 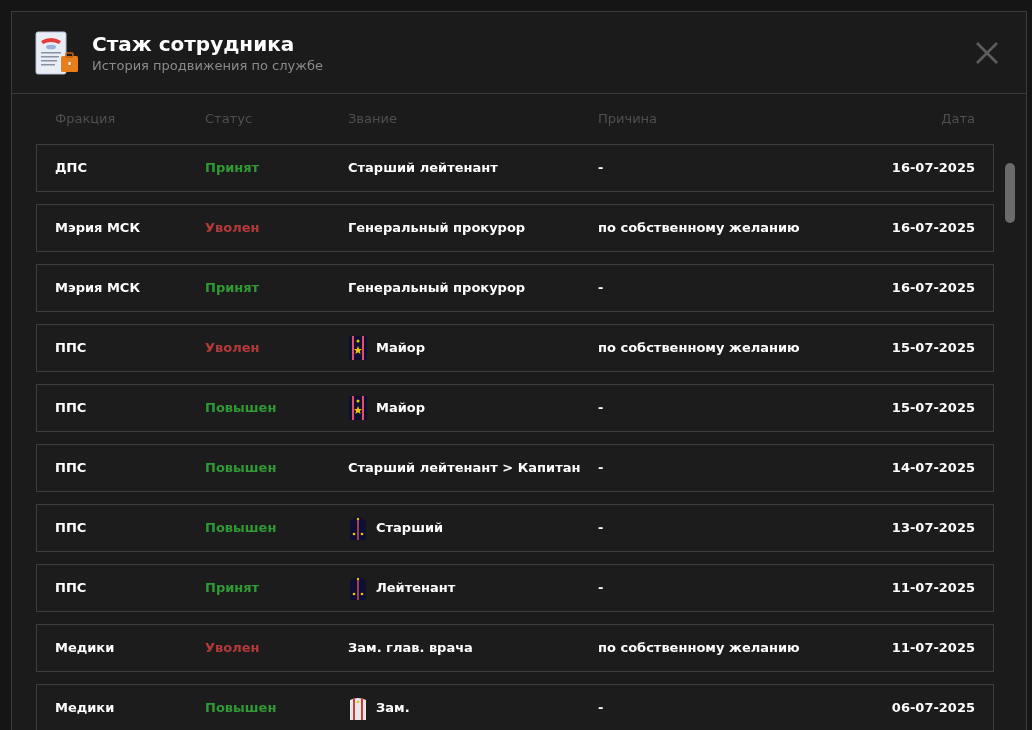 I want to click on window-subtitle: История продвижения по службе, so click(x=207, y=65).